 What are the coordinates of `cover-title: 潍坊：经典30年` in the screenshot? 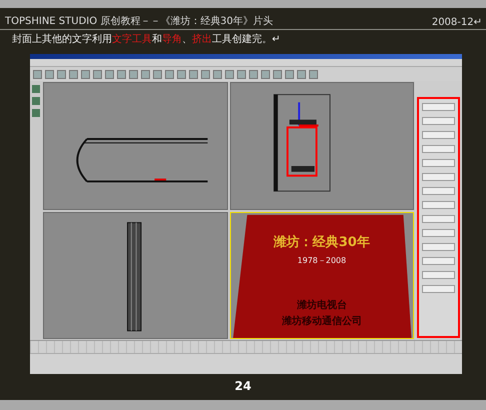 It's located at (322, 242).